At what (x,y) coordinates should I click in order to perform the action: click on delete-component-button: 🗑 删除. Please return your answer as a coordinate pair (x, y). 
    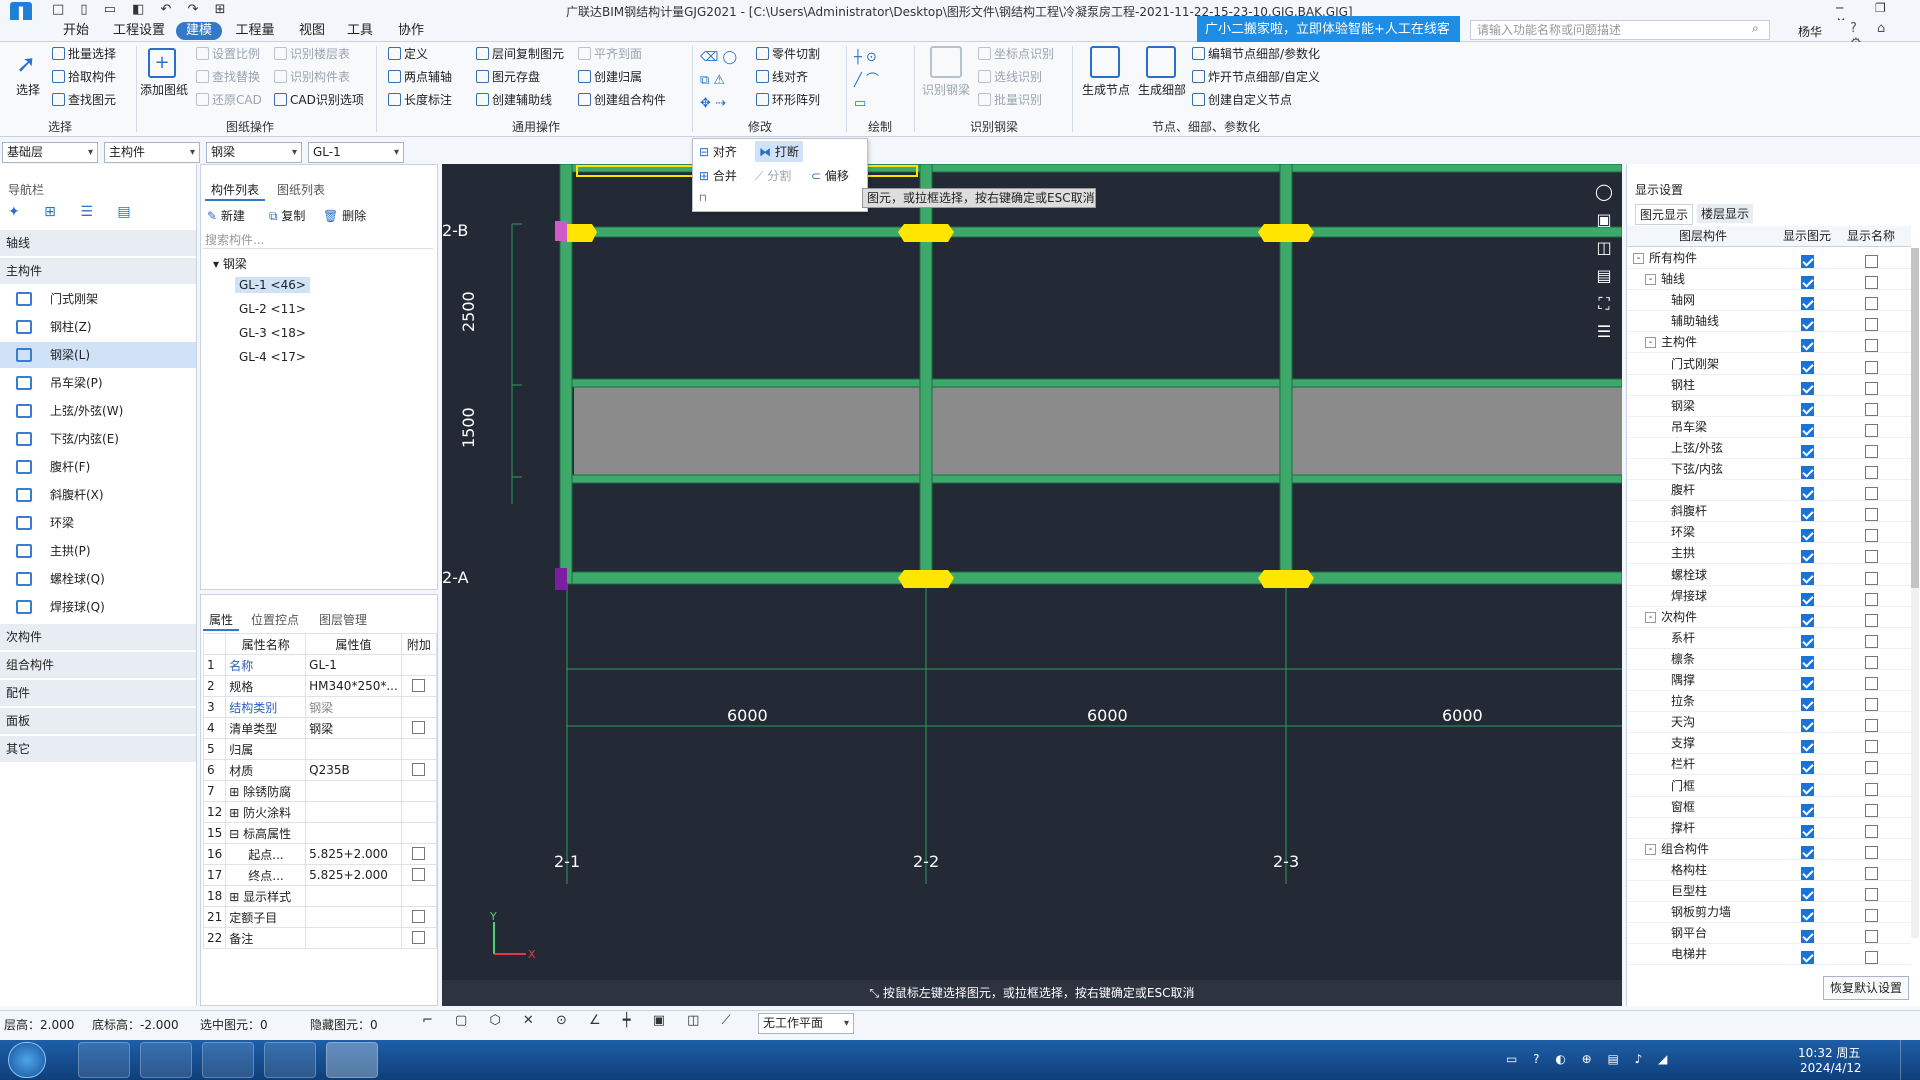
    Looking at the image, I should click on (344, 215).